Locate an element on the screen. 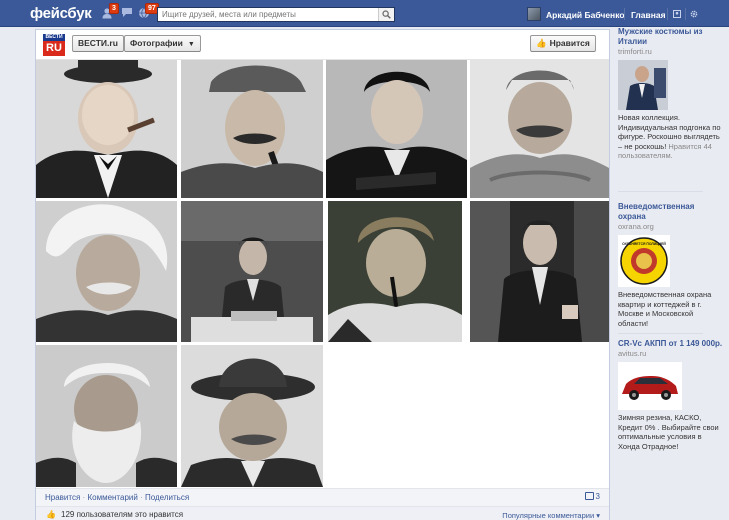 This screenshot has width=729, height=520. photos-dropdown: Фотографии ▼ is located at coordinates (162, 43).